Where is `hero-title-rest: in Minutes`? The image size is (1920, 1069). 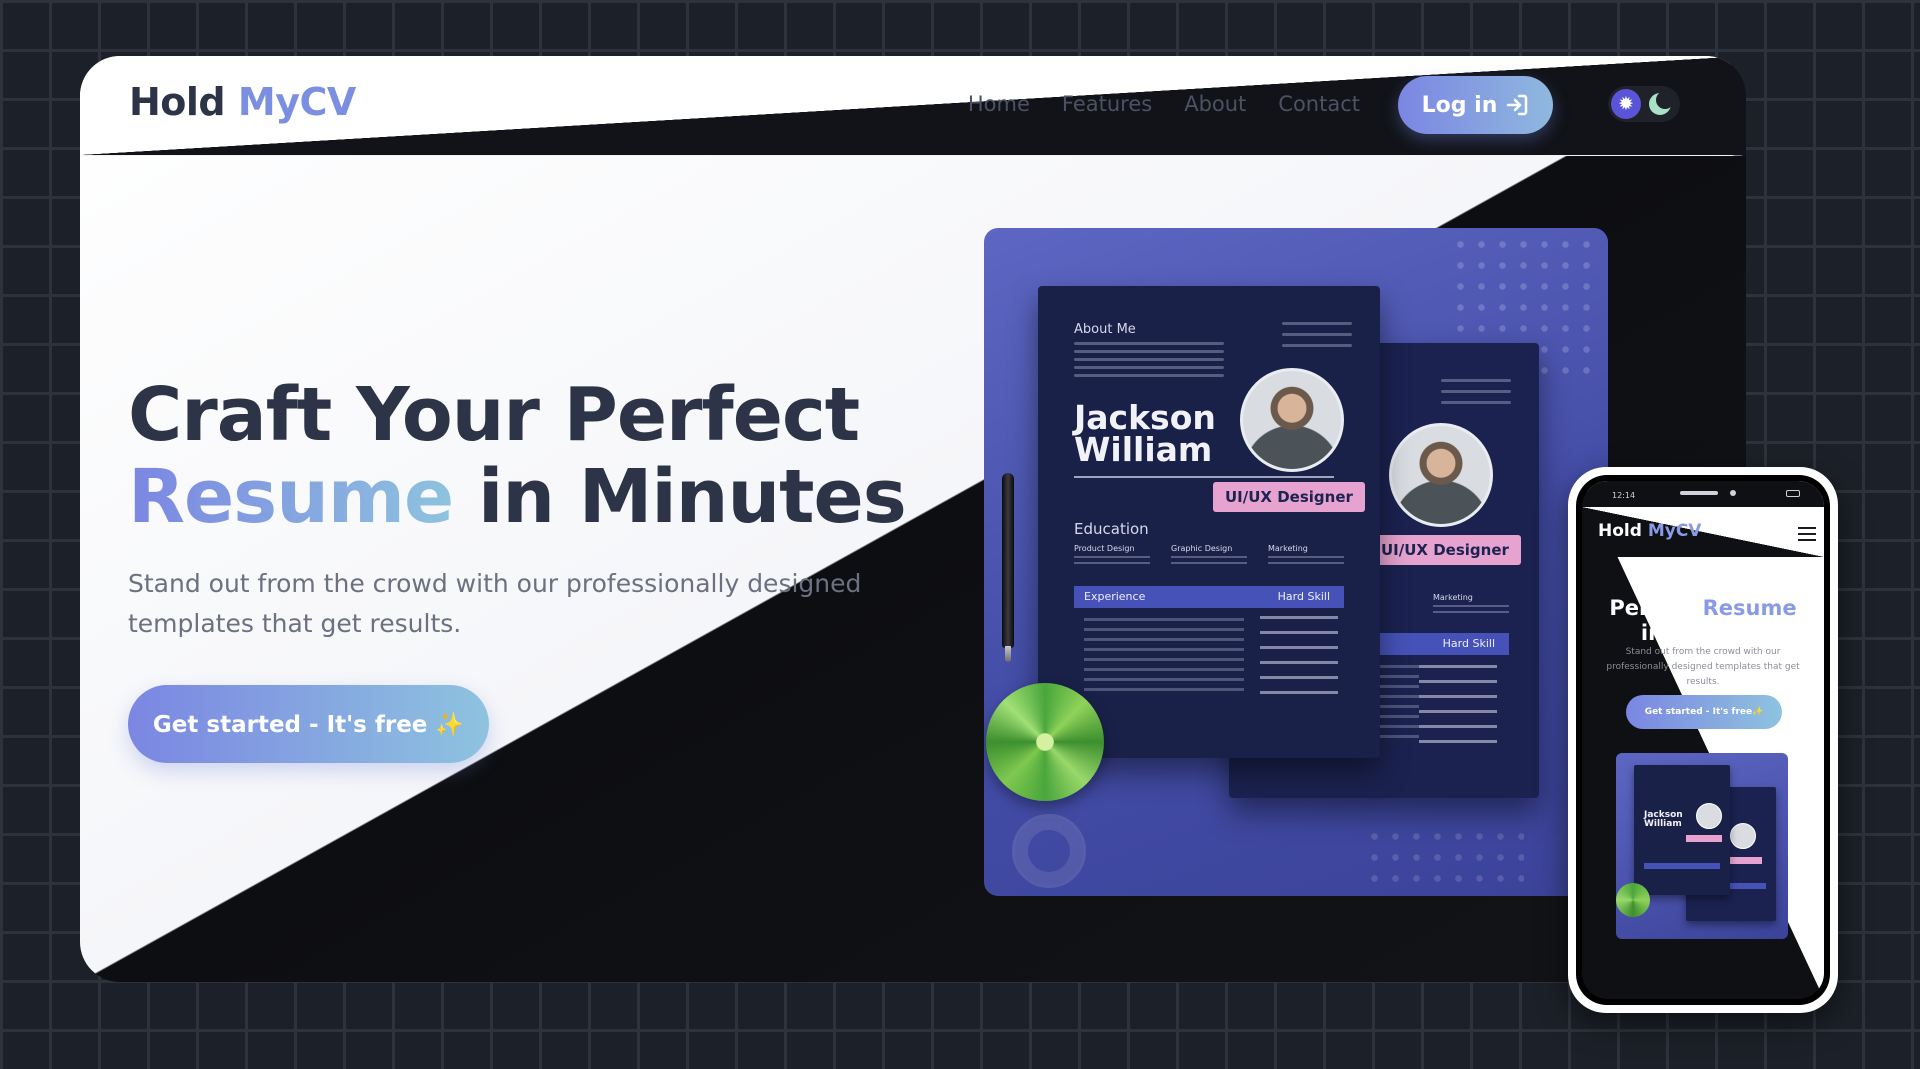
hero-title-rest: in Minutes is located at coordinates (692, 497).